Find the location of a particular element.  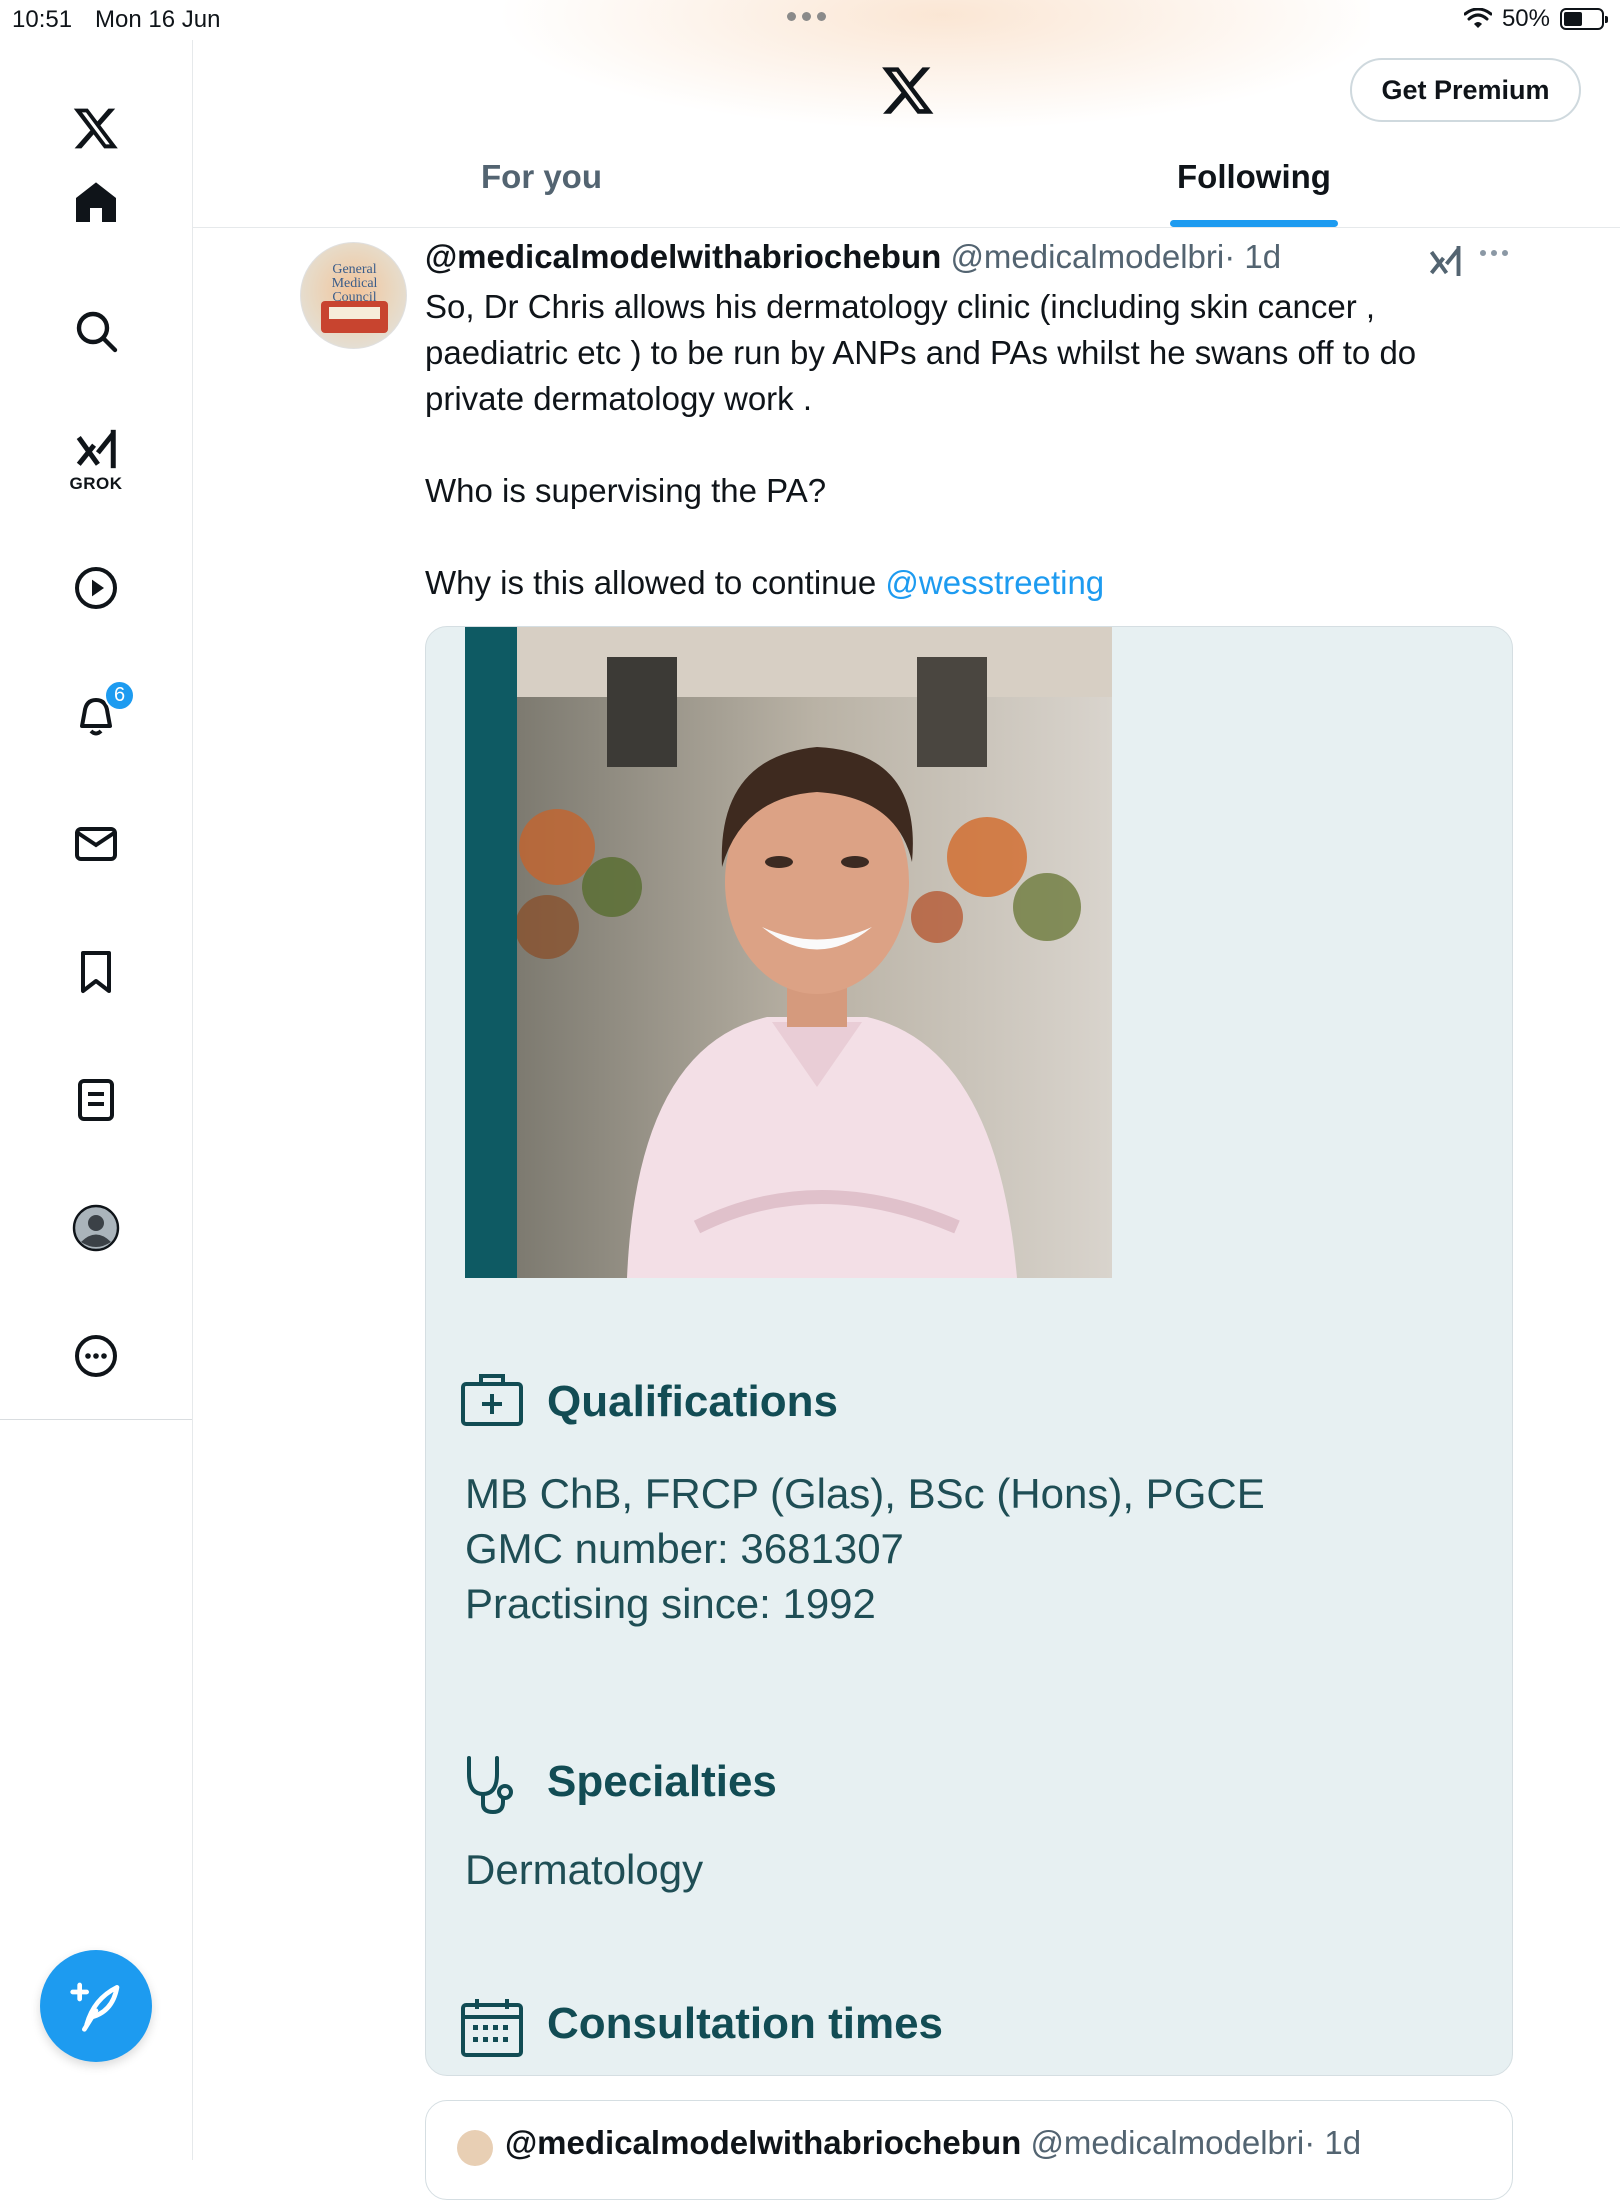

tab-following: Following is located at coordinates (1254, 177).